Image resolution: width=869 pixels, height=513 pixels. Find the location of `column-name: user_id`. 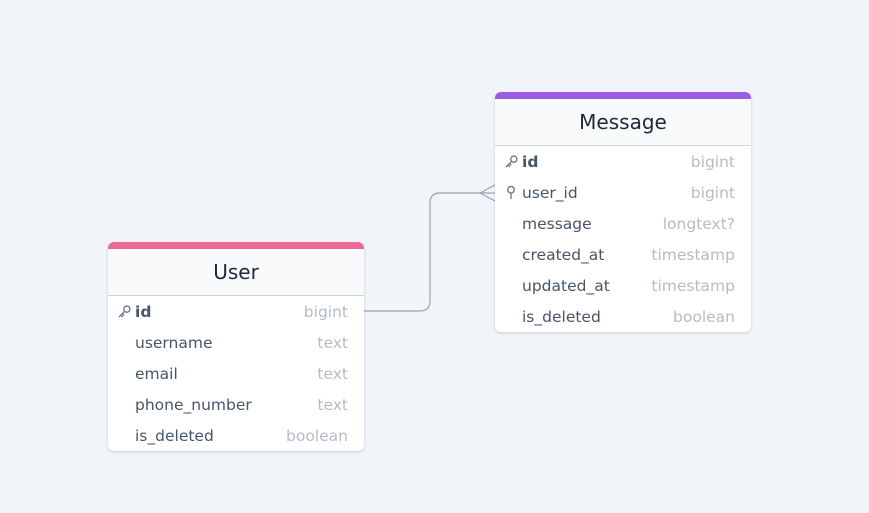

column-name: user_id is located at coordinates (550, 192).